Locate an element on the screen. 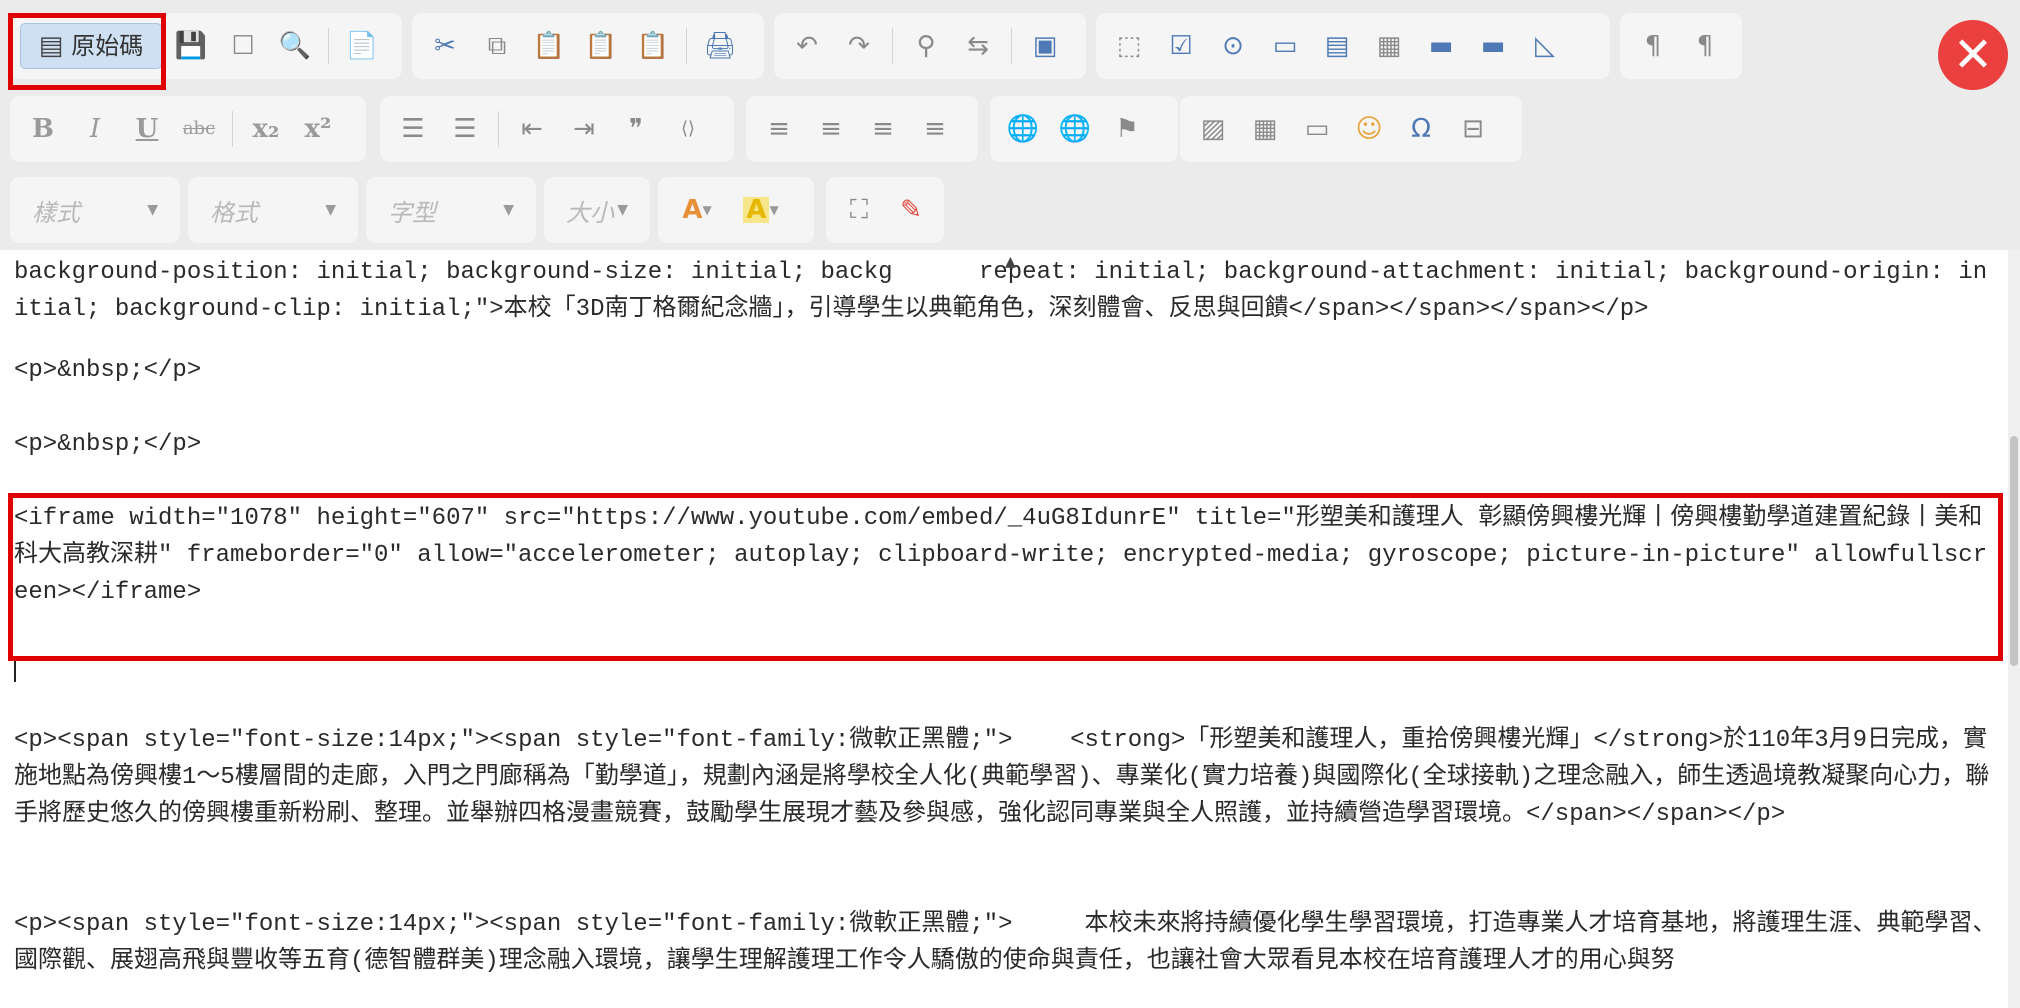 This screenshot has height=1008, width=2020. blockquote-button: ❞ is located at coordinates (636, 129).